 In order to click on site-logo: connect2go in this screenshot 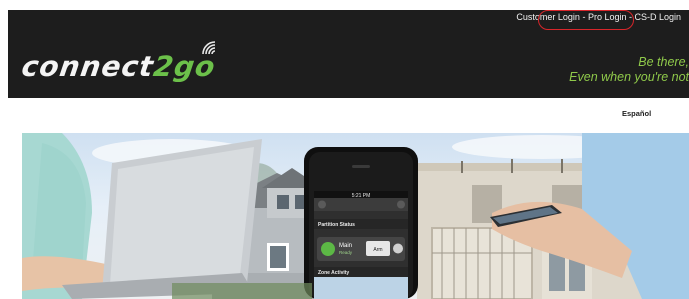, I will do `click(119, 66)`.